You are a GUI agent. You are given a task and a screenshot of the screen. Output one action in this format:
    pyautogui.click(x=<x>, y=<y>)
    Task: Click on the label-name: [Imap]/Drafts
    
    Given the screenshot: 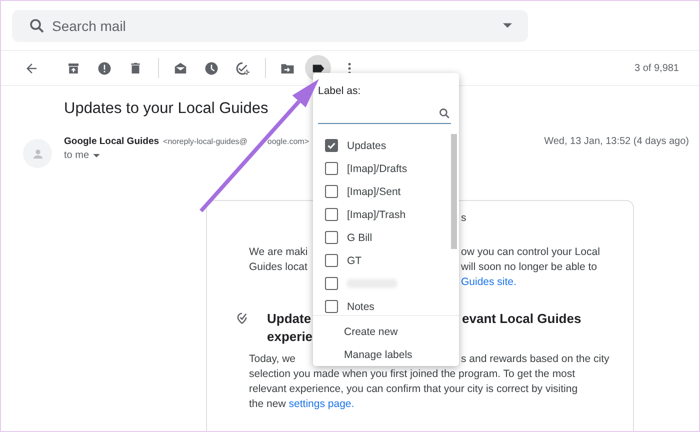 What is the action you would take?
    pyautogui.click(x=377, y=168)
    